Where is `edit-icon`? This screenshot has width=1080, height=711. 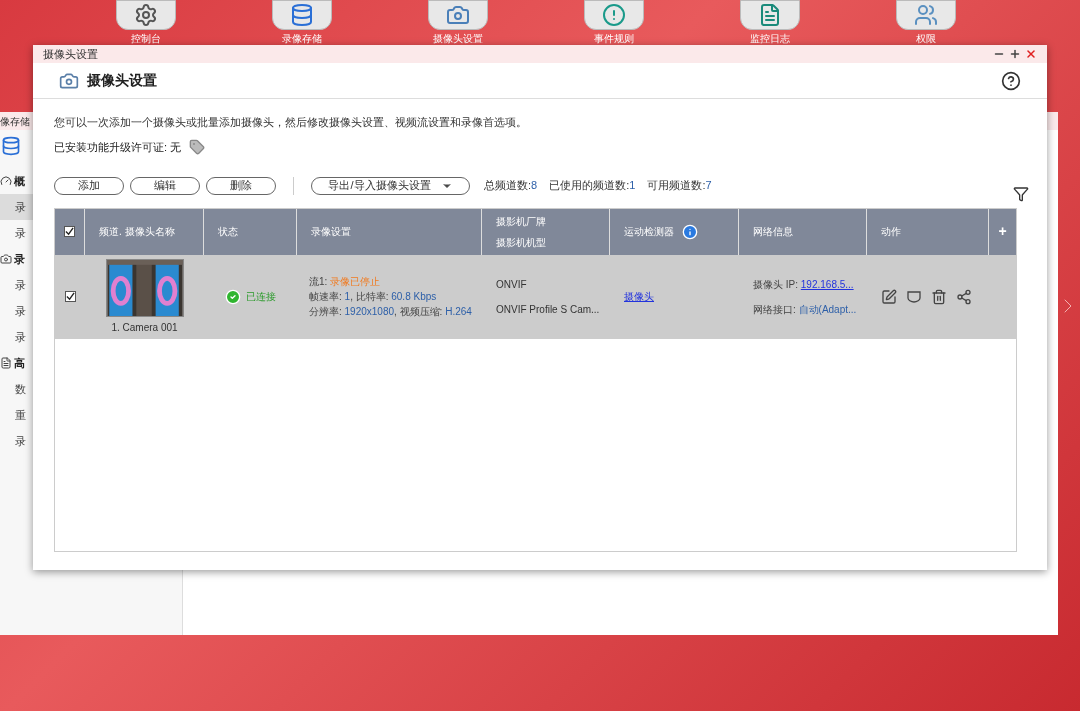
edit-icon is located at coordinates (889, 296).